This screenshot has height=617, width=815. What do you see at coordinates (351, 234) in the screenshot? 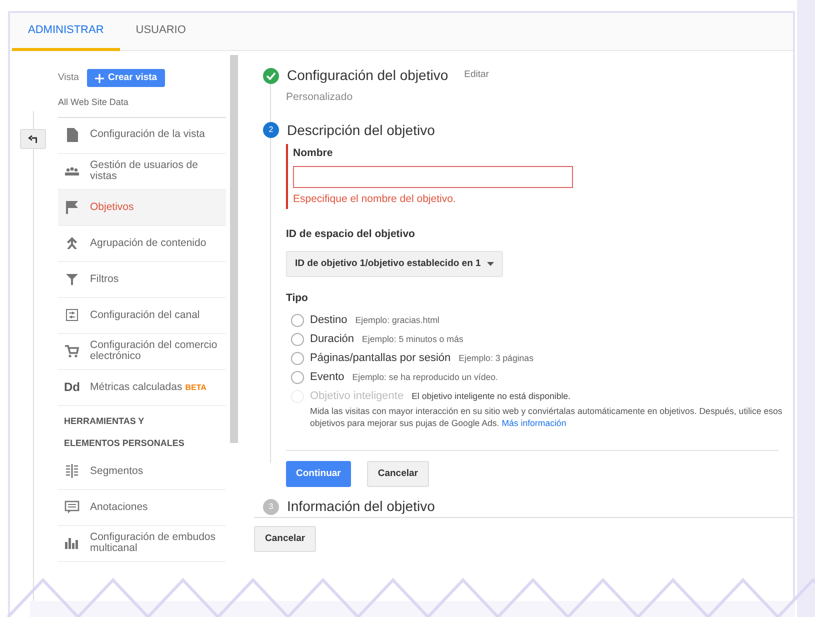
I see `field-label: ID de espacio del objetivo` at bounding box center [351, 234].